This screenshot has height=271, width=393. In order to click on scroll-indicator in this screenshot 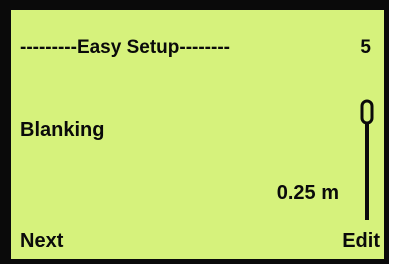, I will do `click(367, 159)`.